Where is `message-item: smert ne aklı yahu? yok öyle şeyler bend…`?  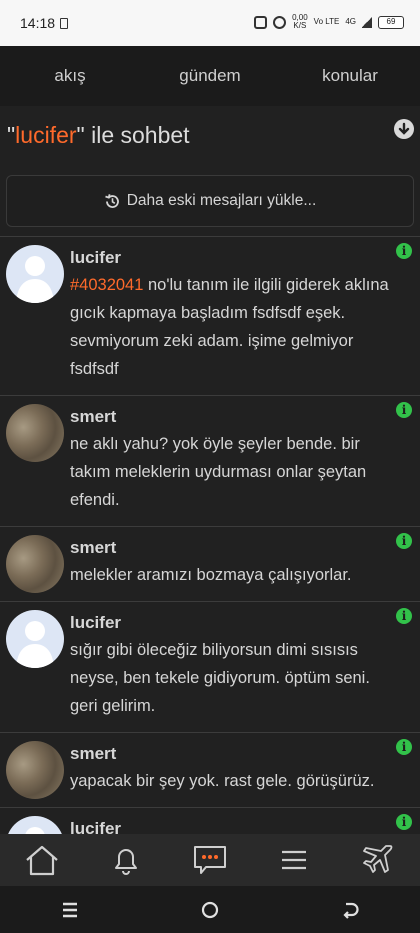
message-item: smert ne aklı yahu? yok öyle şeyler bend… is located at coordinates (210, 460).